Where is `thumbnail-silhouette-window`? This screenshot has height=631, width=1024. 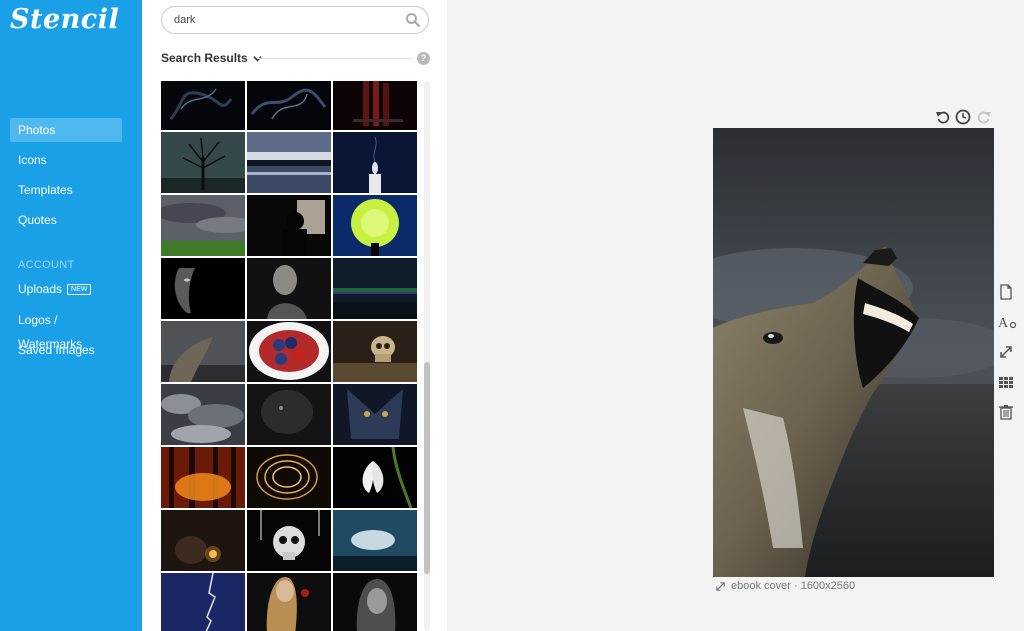
thumbnail-silhouette-window is located at coordinates (289, 225).